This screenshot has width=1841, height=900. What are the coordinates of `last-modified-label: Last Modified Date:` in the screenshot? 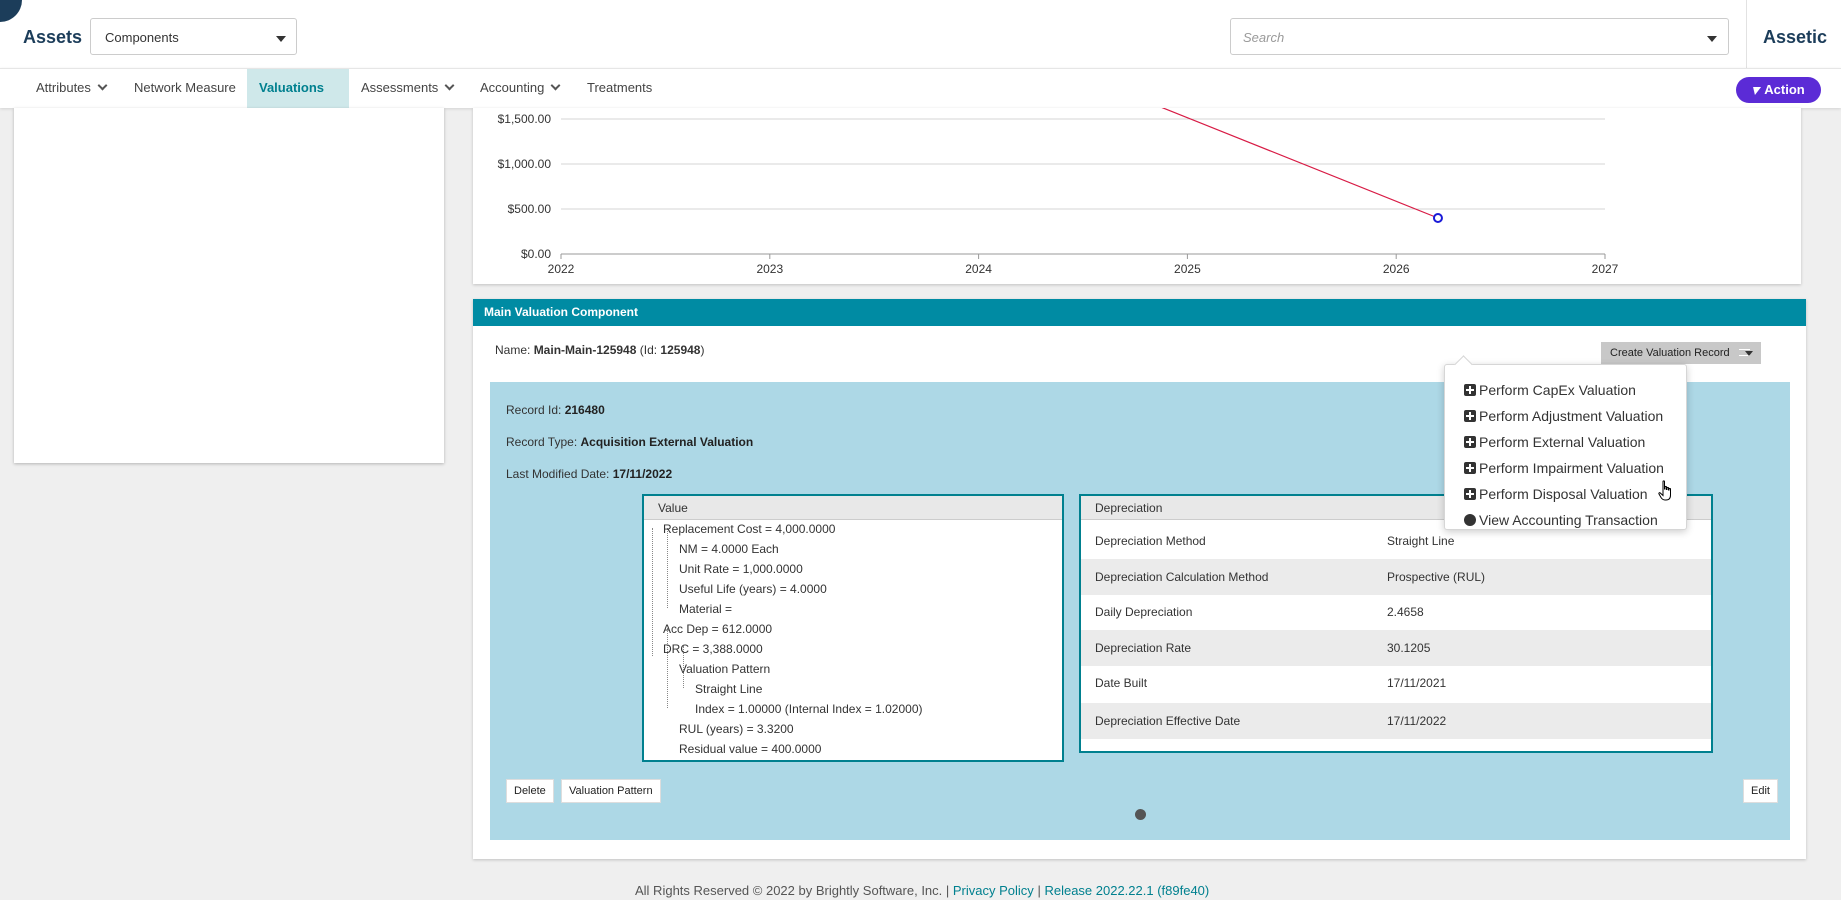 It's located at (558, 474).